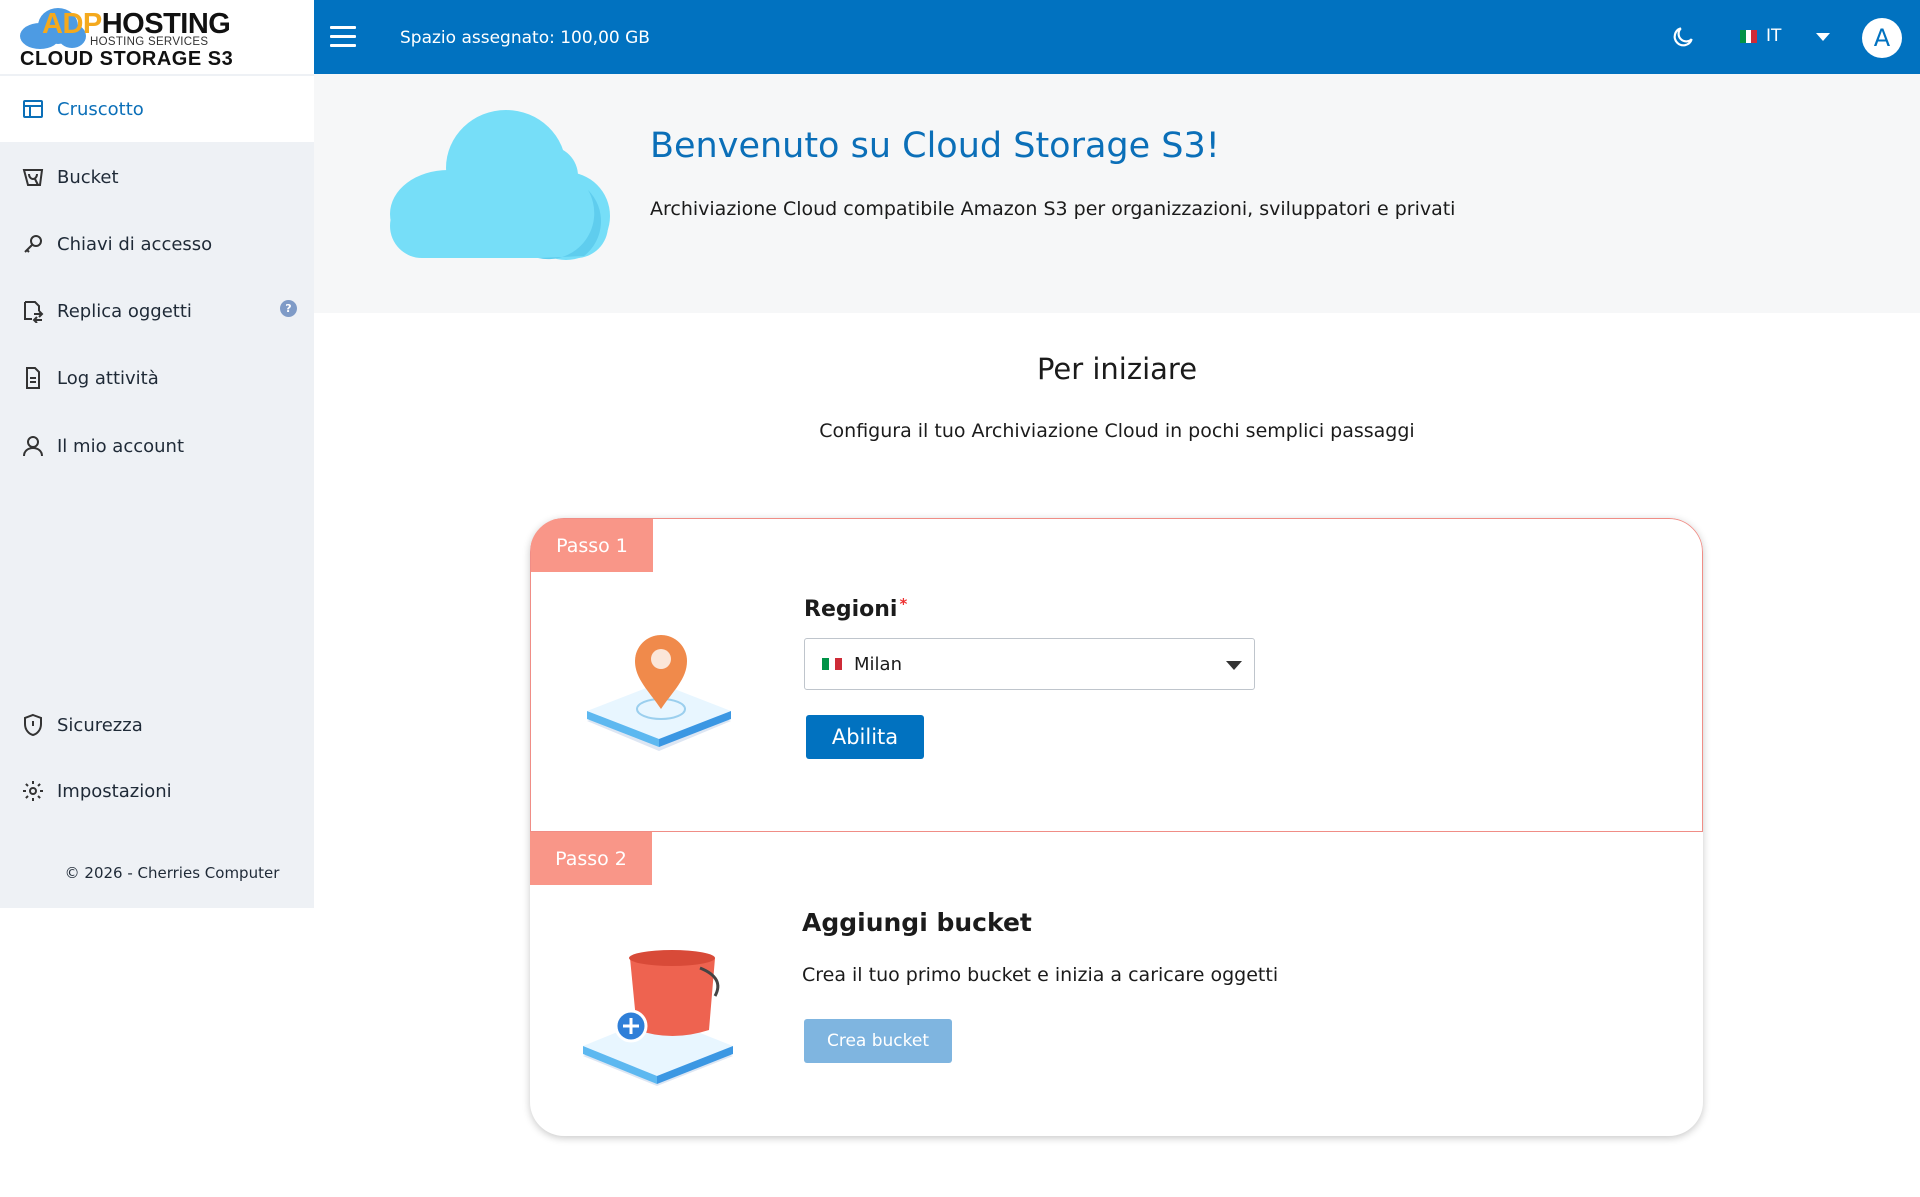 The width and height of the screenshot is (1920, 1197). What do you see at coordinates (157, 109) in the screenshot?
I see `sidebar-item-cruscotto: Cruscotto` at bounding box center [157, 109].